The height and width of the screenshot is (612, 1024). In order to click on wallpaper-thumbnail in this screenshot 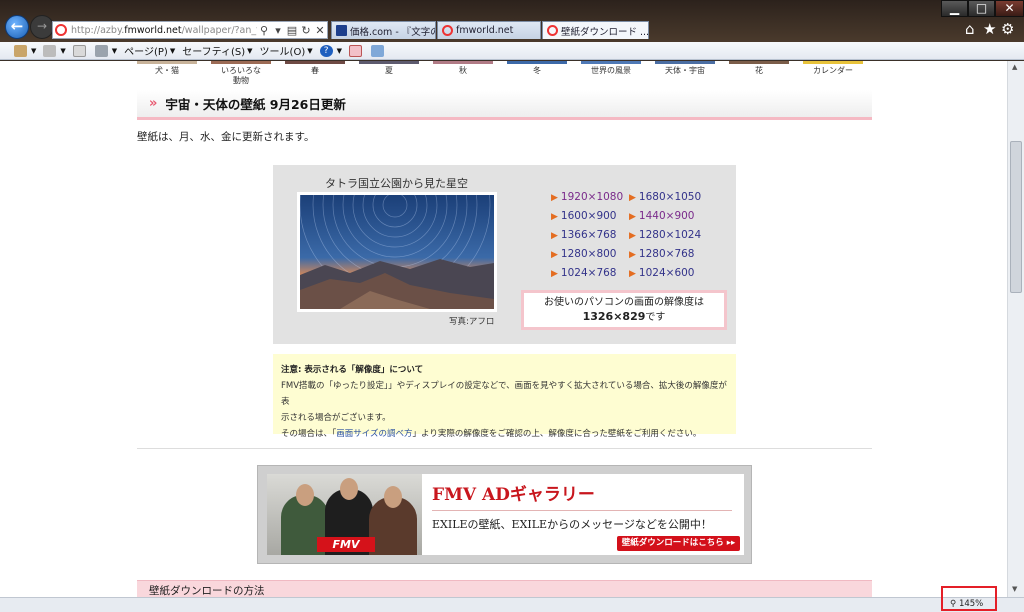, I will do `click(397, 210)`.